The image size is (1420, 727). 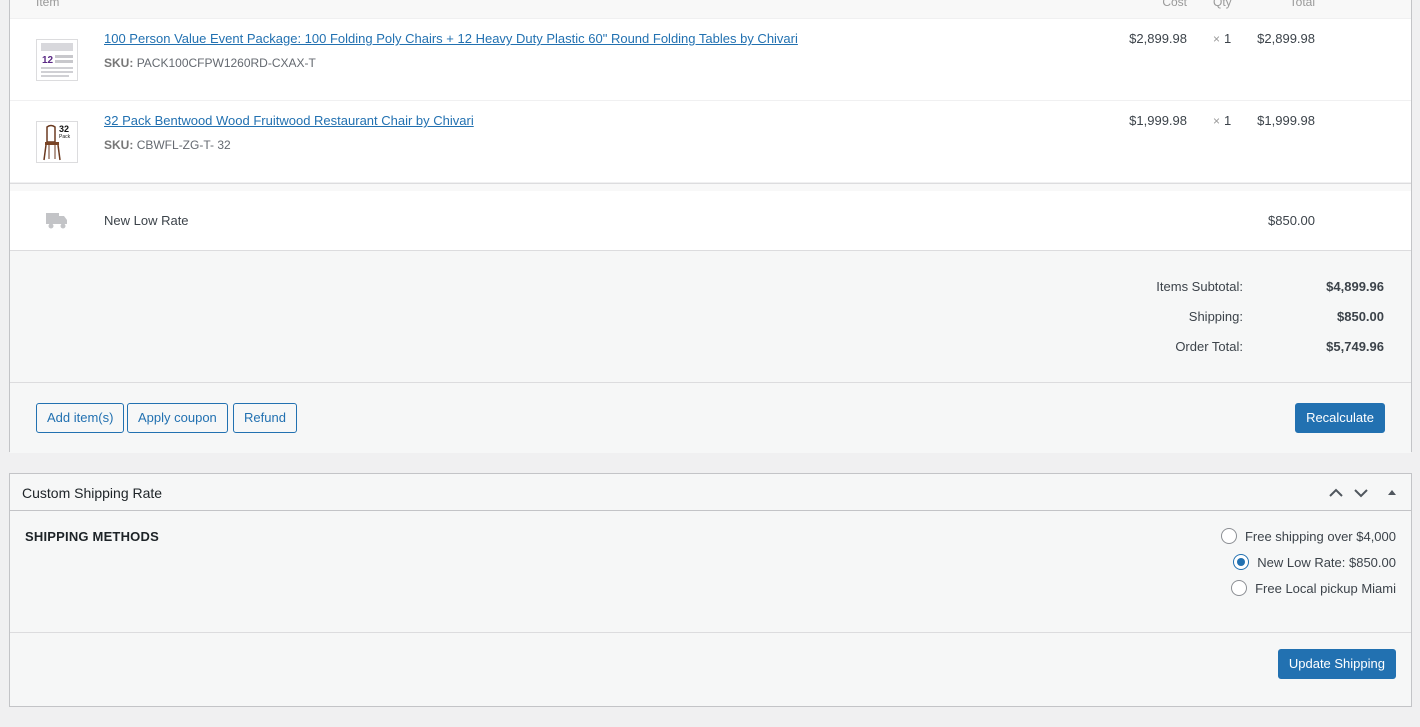 What do you see at coordinates (226, 63) in the screenshot?
I see `sku-value: PACK100CFPW1260RD-CXAX-T` at bounding box center [226, 63].